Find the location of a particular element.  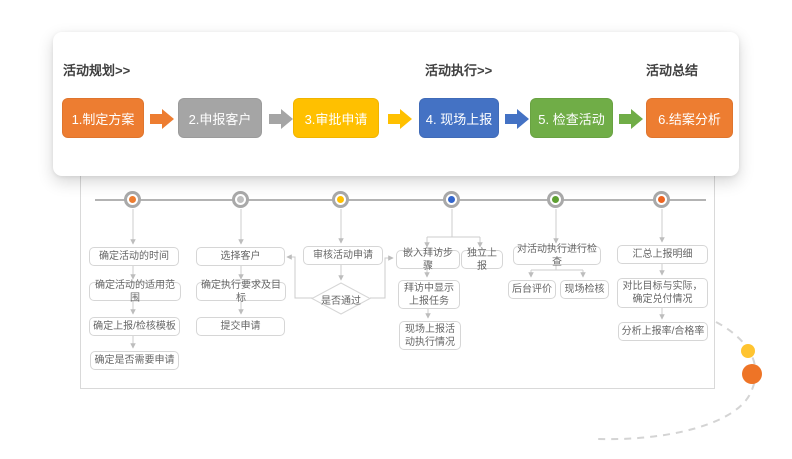

phase-summary-label: 活动总结 is located at coordinates (672, 70).